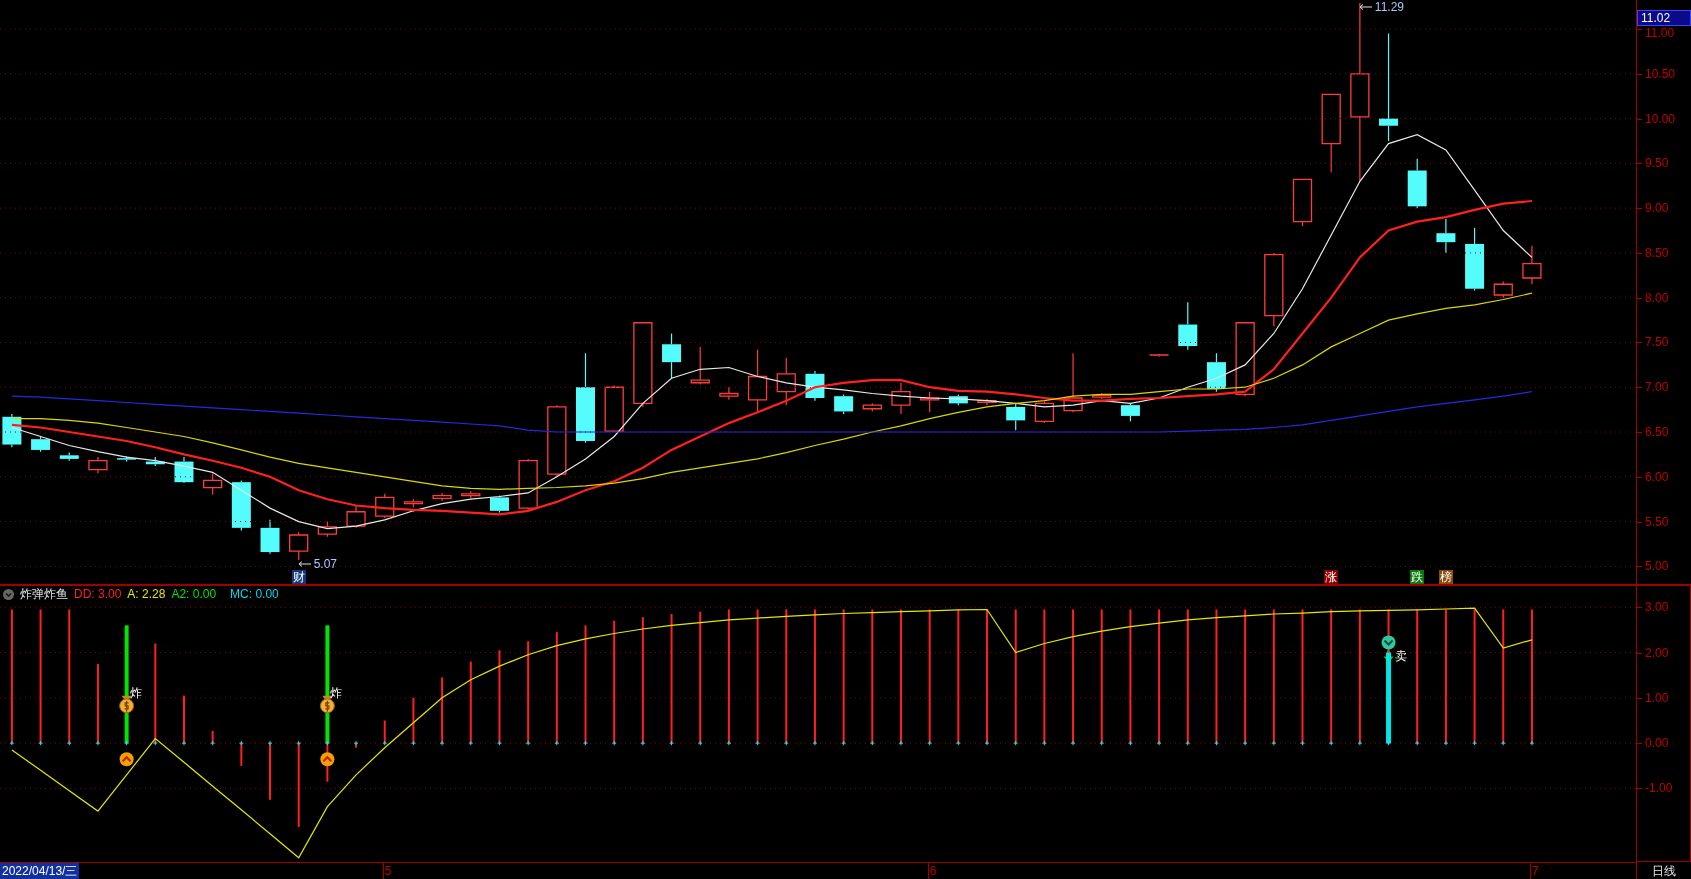 The image size is (1691, 879). Describe the element at coordinates (1657, 432) in the screenshot. I see `axis-label: 6.50` at that location.